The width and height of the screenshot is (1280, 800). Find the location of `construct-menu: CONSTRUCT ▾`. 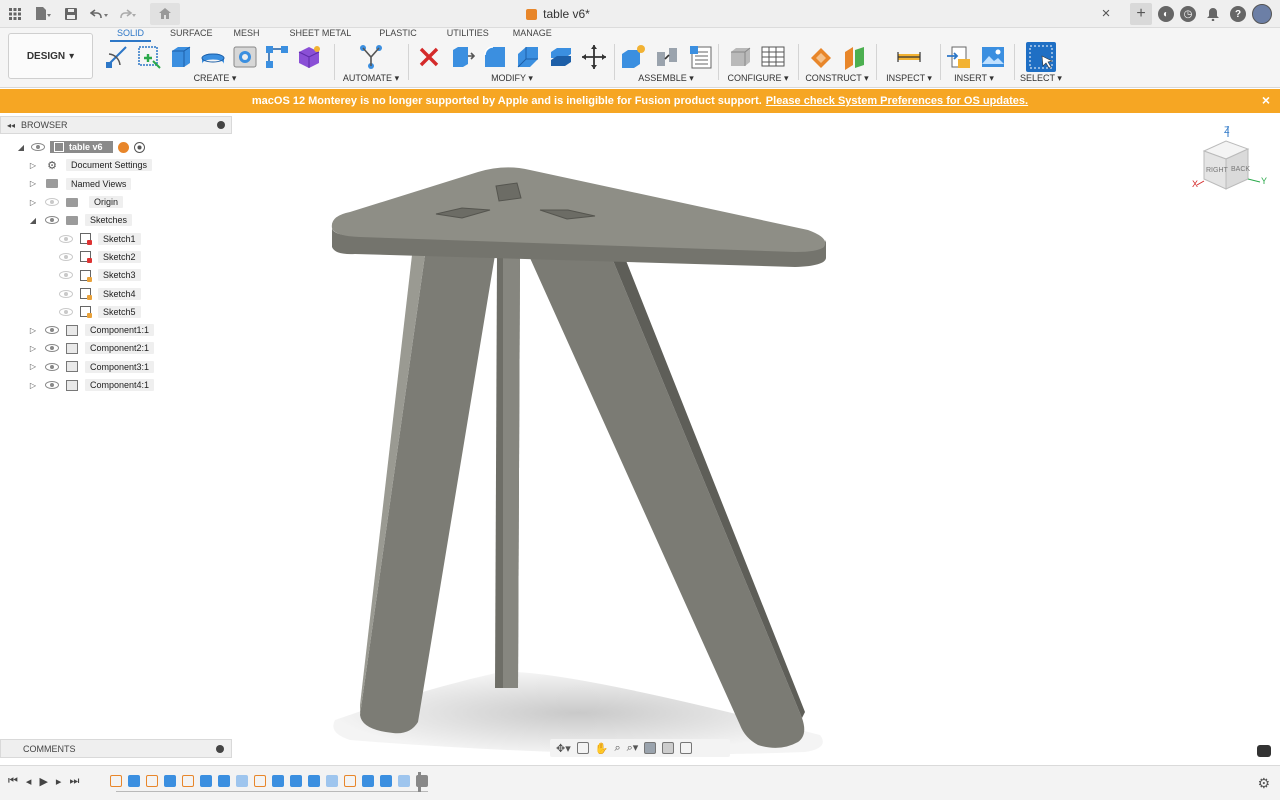

construct-menu: CONSTRUCT ▾ is located at coordinates (837, 78).